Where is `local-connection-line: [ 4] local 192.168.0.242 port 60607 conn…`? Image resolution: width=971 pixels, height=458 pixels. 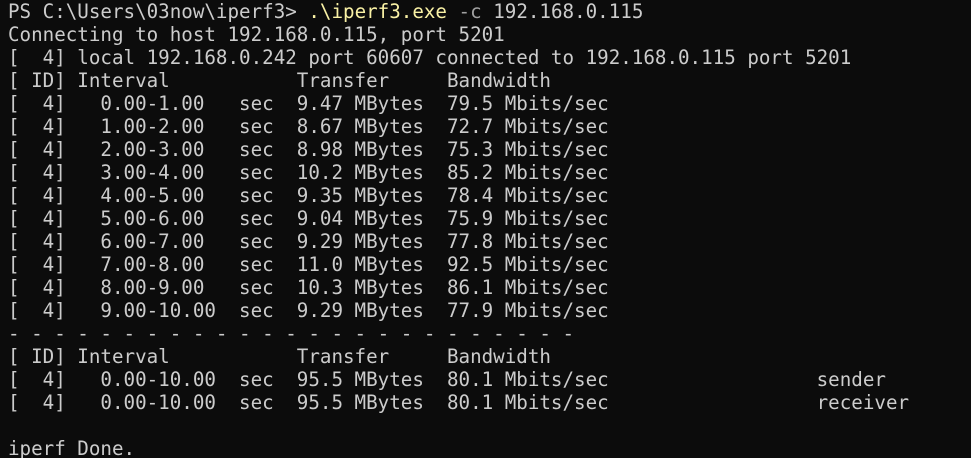 local-connection-line: [ 4] local 192.168.0.242 port 60607 conn… is located at coordinates (430, 57).